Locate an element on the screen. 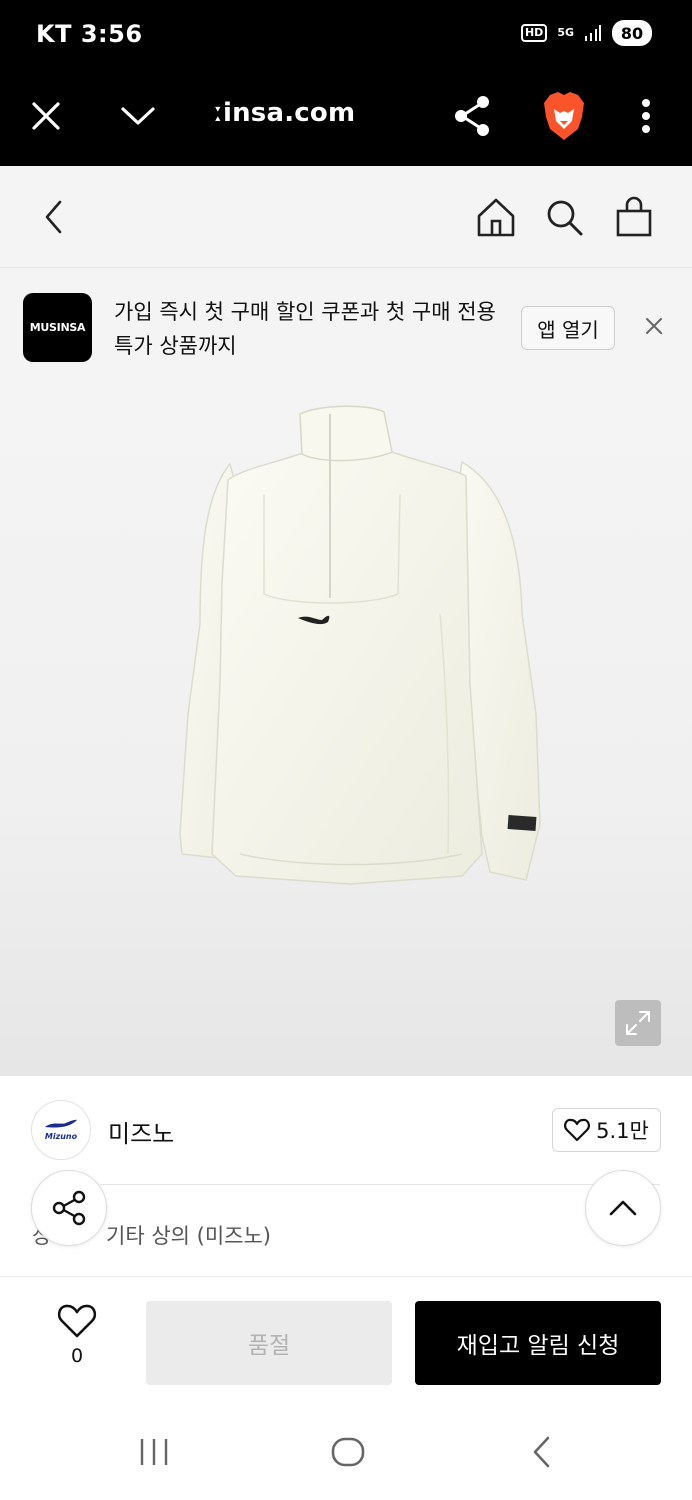  close-icon is located at coordinates (46, 116).